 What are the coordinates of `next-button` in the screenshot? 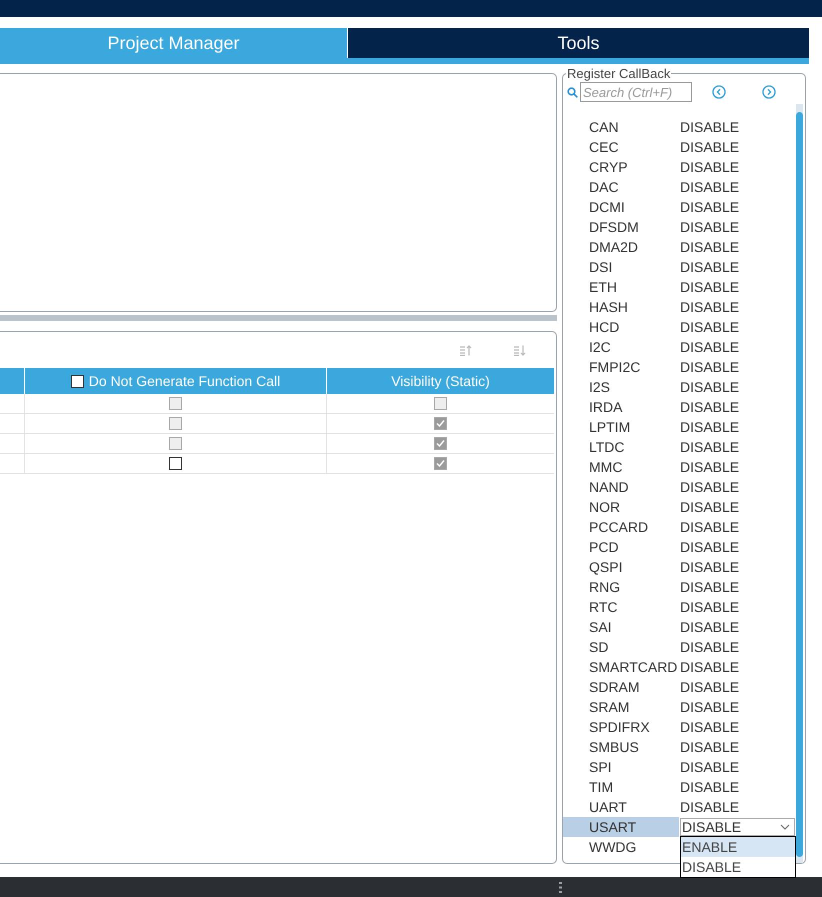 It's located at (769, 92).